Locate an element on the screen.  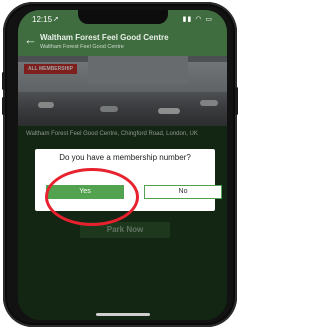
power-button is located at coordinates (236, 101).